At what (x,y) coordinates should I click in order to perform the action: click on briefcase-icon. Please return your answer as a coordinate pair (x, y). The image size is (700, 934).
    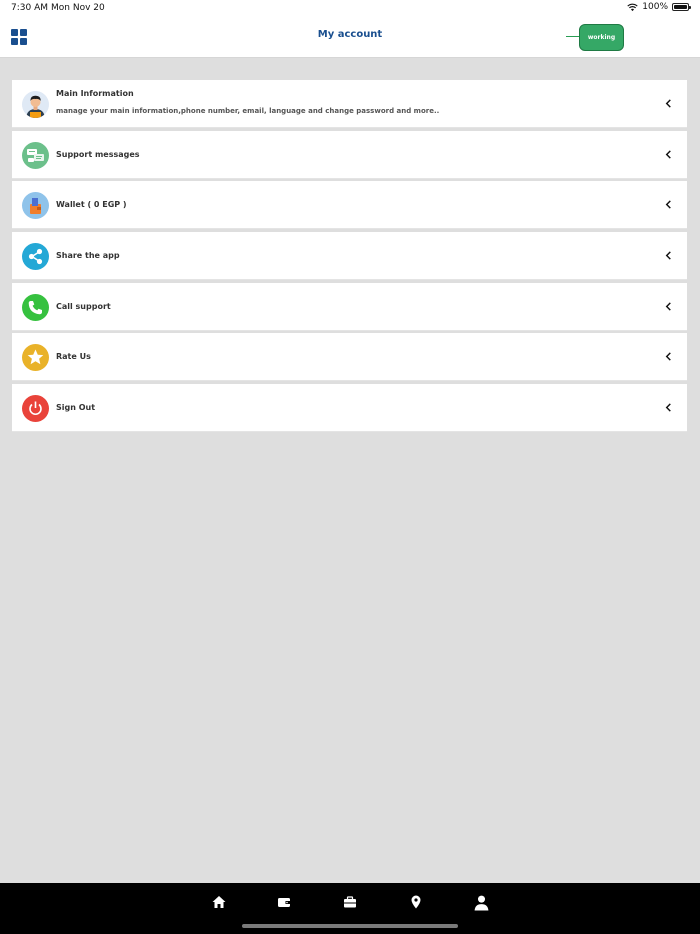
    Looking at the image, I should click on (350, 902).